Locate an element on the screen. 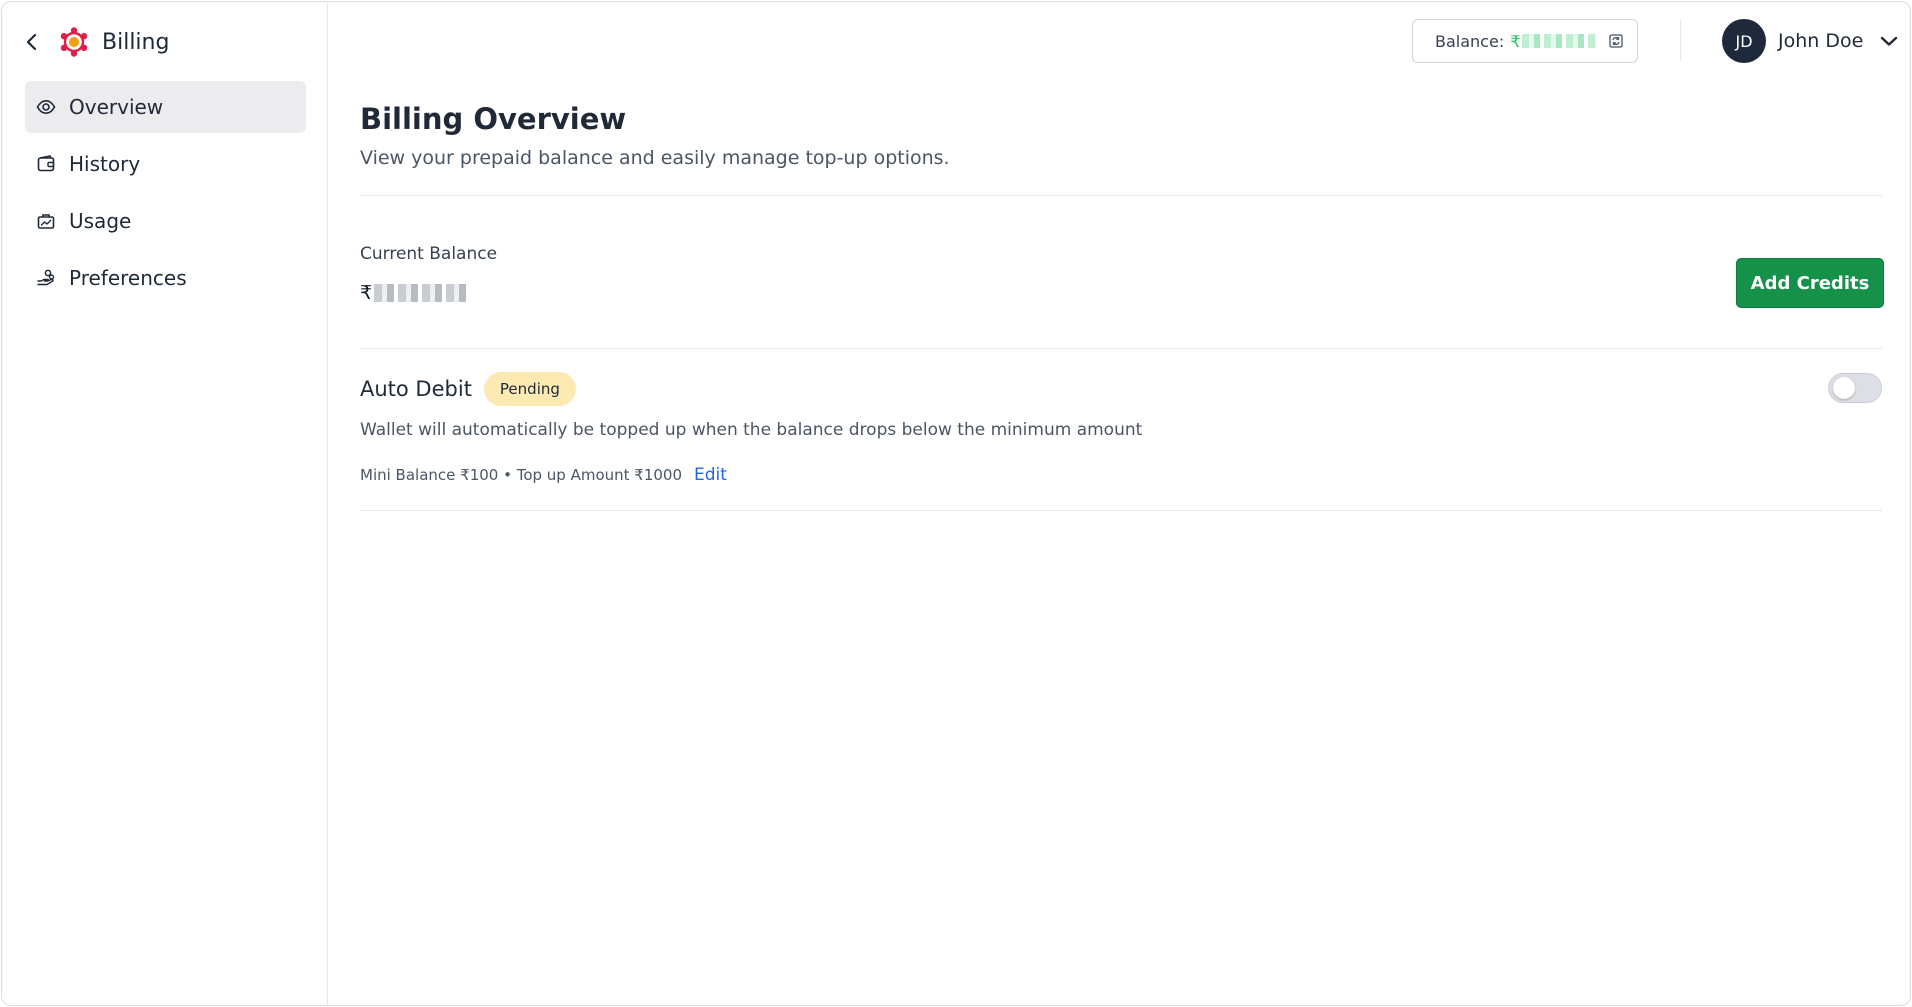 The image size is (1912, 1007). app-title: Billing is located at coordinates (136, 42).